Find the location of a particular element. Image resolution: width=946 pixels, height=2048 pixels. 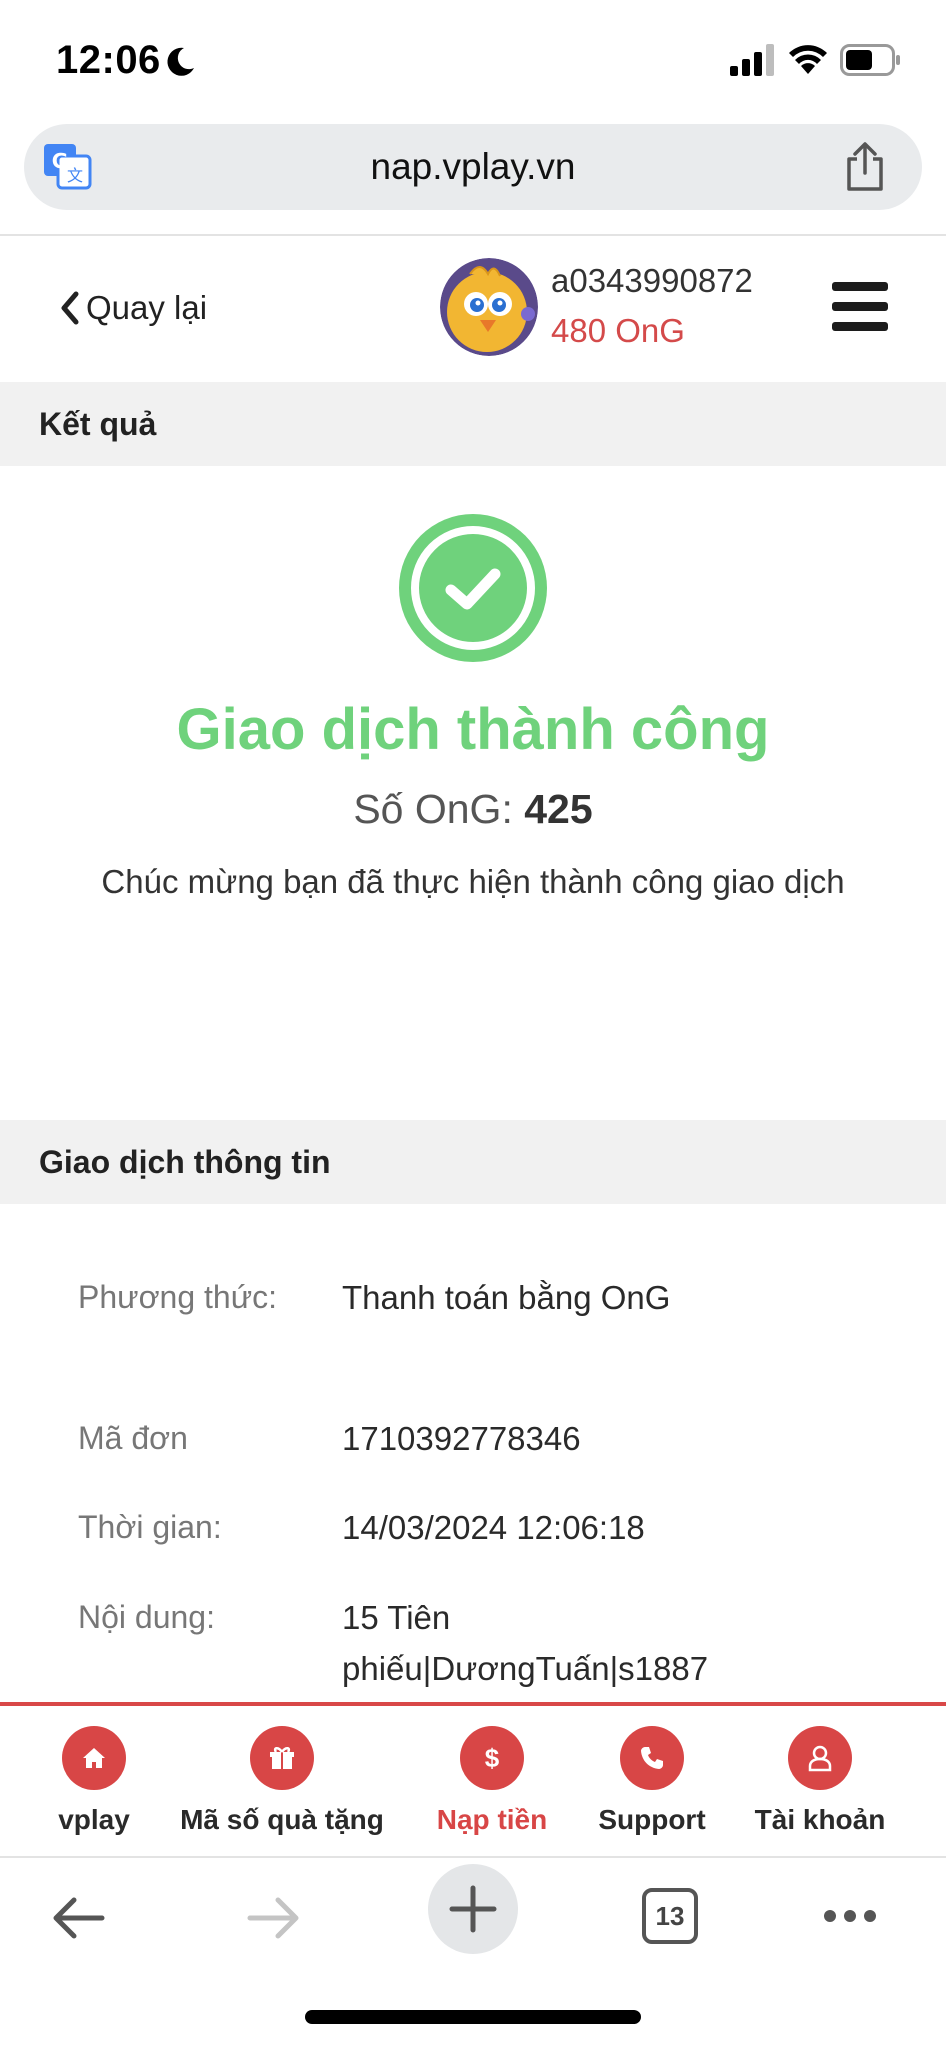

nav-item-support: Support is located at coordinates (652, 1781).